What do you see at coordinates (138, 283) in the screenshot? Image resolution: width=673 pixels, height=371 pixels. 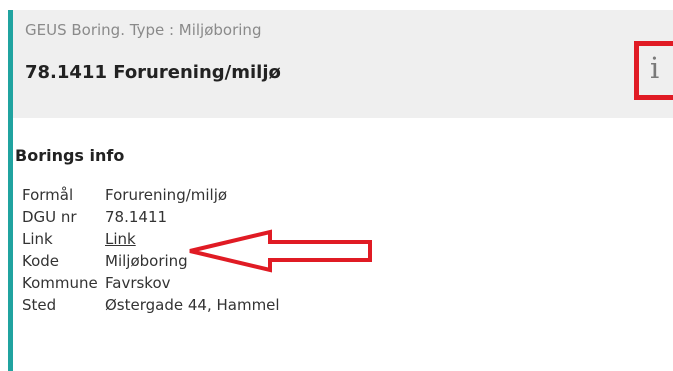 I see `info-value: Favrskov` at bounding box center [138, 283].